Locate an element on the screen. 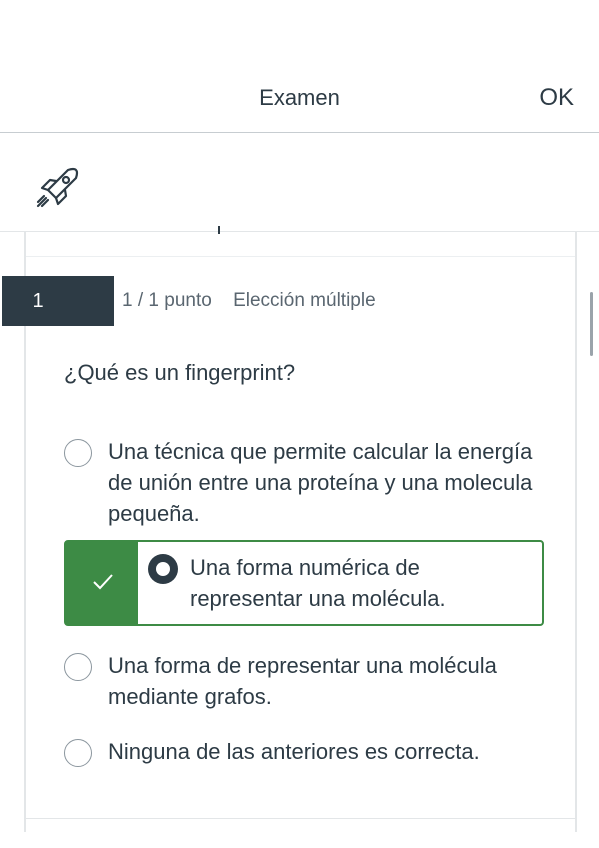  correct-badge is located at coordinates (102, 583).